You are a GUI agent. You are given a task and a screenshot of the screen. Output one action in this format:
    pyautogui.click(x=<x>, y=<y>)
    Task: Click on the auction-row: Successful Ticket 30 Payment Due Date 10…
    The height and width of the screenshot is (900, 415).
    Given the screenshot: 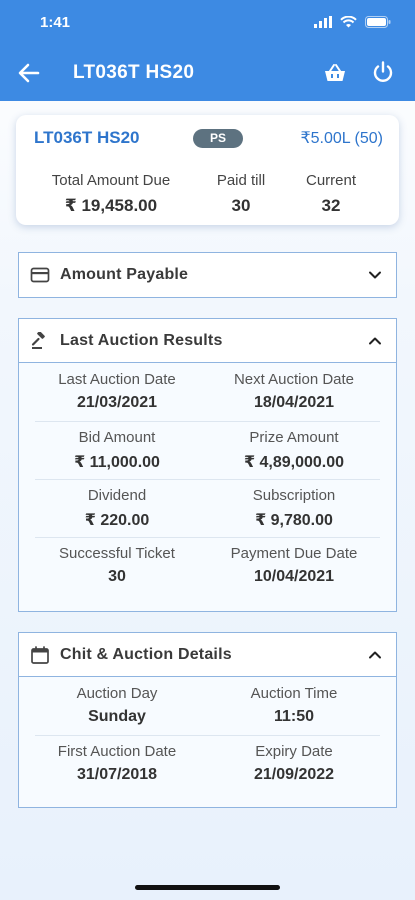 What is the action you would take?
    pyautogui.click(x=207, y=566)
    